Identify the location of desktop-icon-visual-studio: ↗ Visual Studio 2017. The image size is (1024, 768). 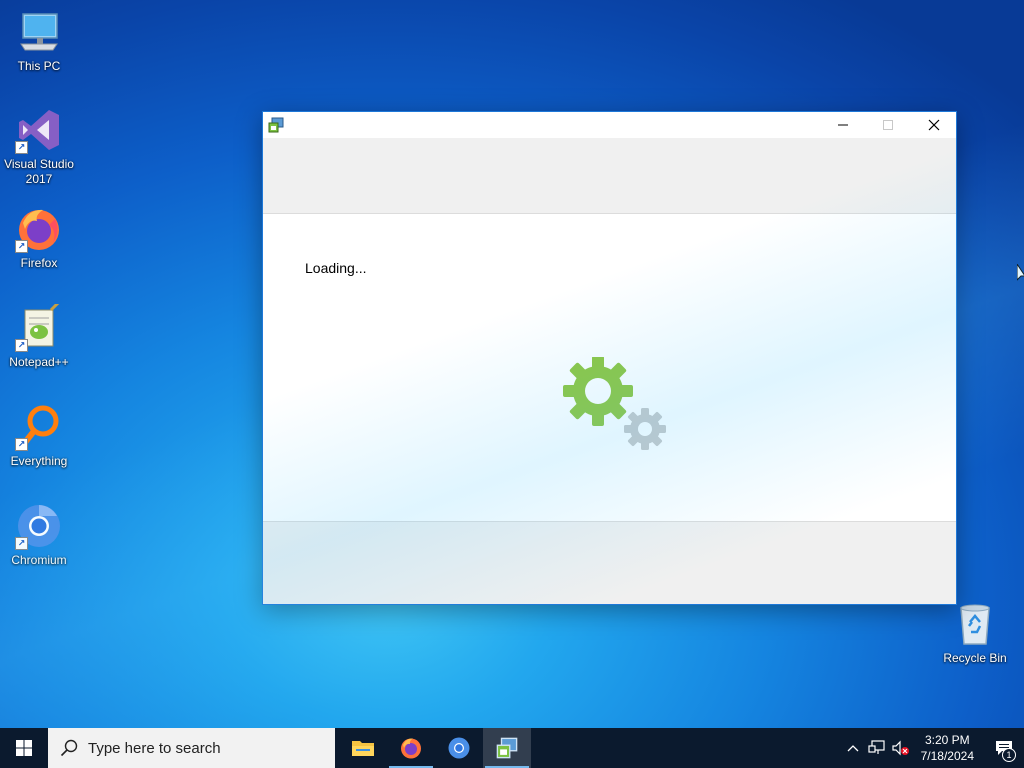
(39, 146).